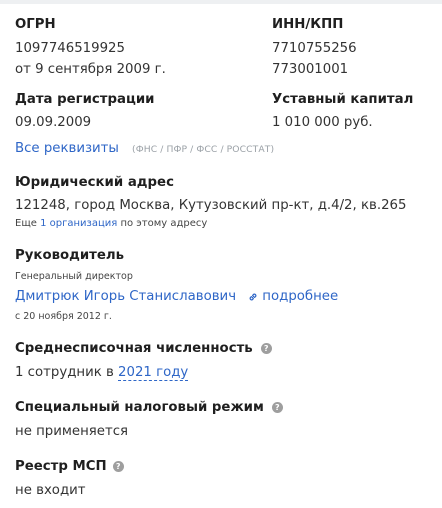 The width and height of the screenshot is (442, 508). What do you see at coordinates (50, 490) in the screenshot?
I see `msp-value: не входит` at bounding box center [50, 490].